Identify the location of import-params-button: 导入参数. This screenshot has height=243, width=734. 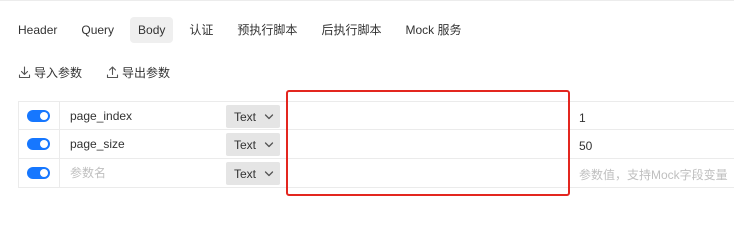
(50, 72).